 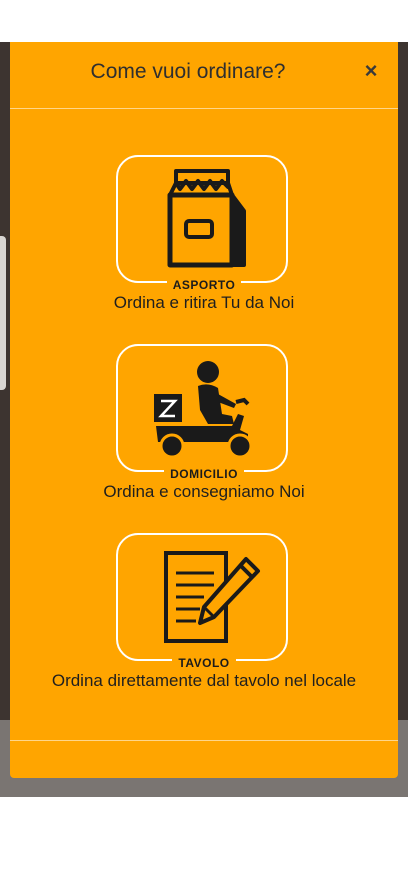 I want to click on top-bar, so click(x=204, y=21).